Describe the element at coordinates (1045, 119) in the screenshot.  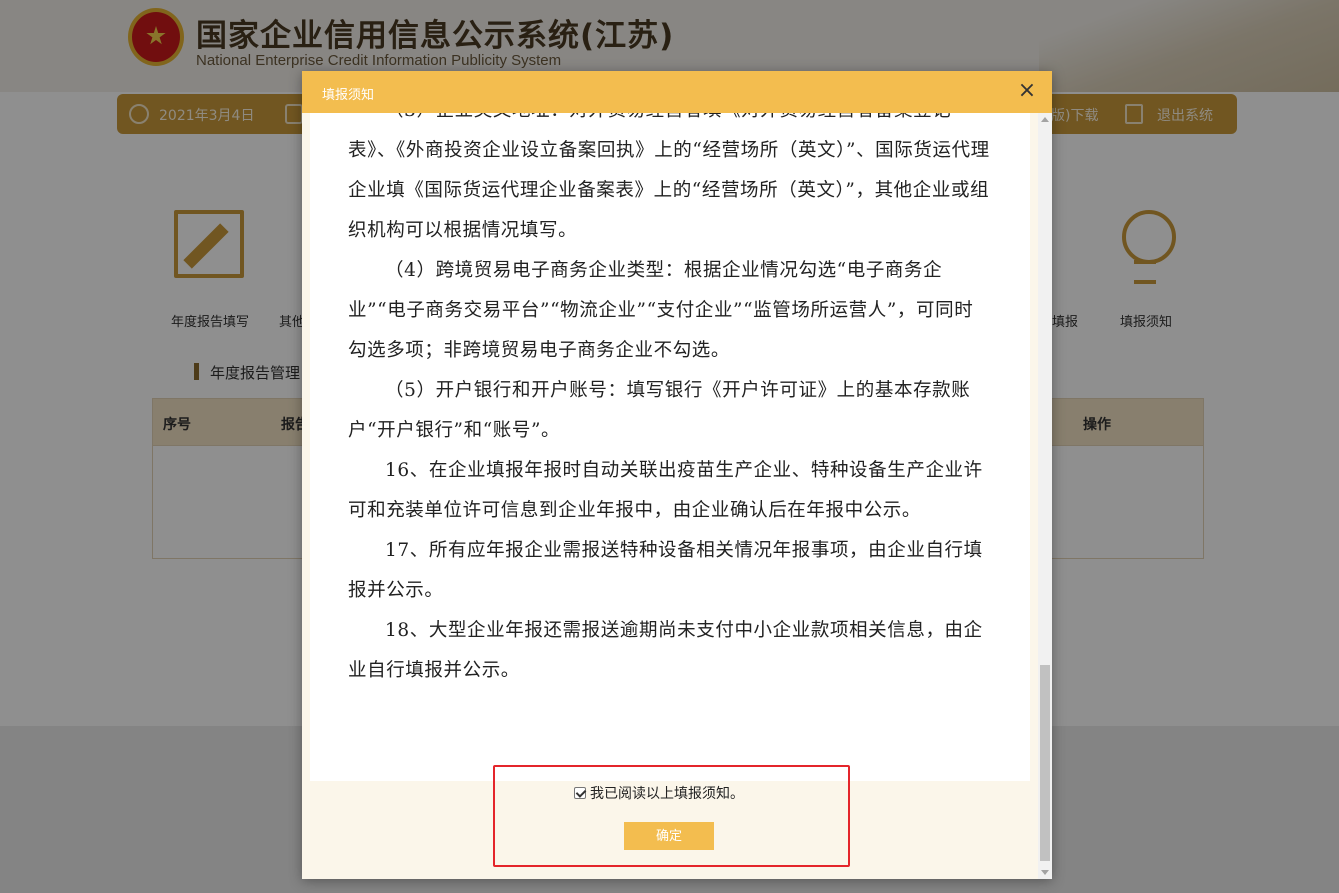
I see `scroll-up-icon` at that location.